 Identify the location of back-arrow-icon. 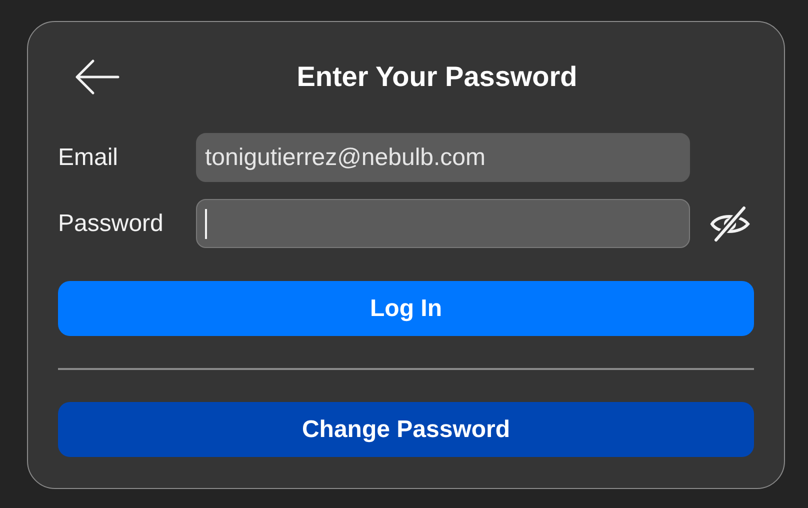
(97, 77).